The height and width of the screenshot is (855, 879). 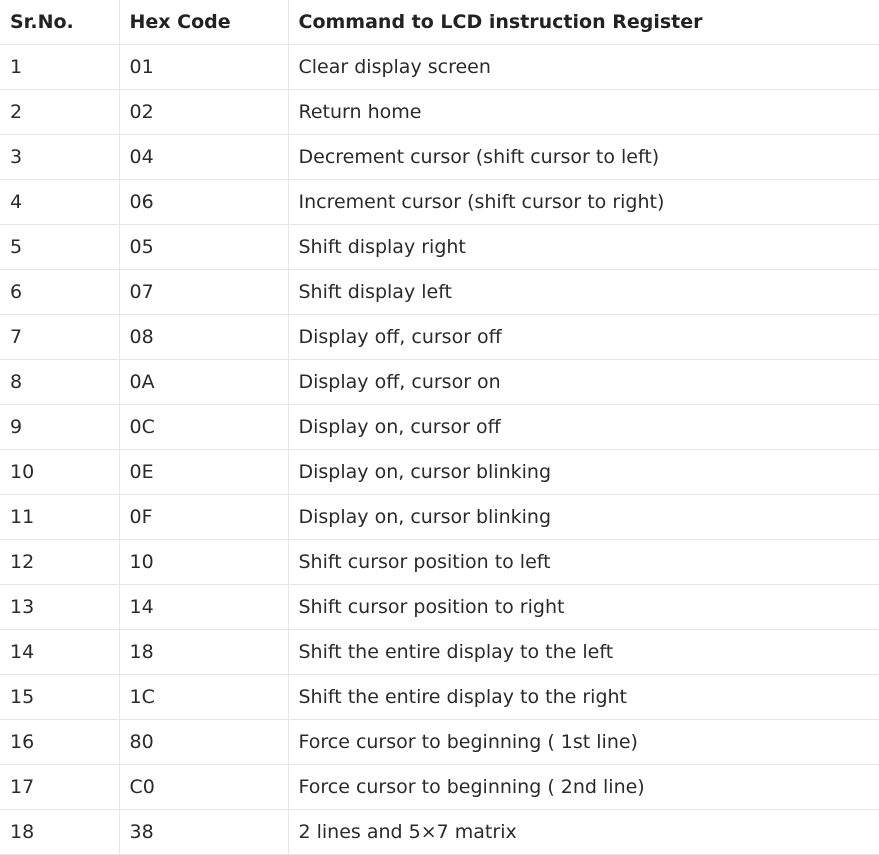 I want to click on cell-command: Force cursor to beginning ( 2nd line), so click(x=583, y=787).